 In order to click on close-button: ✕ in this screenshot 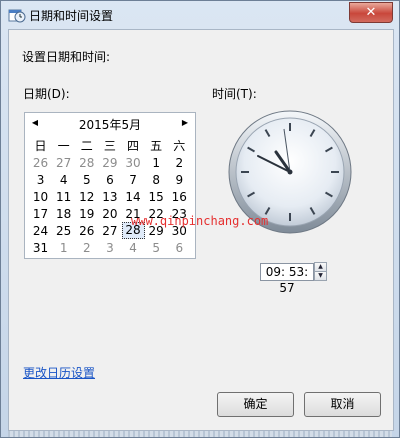, I will do `click(371, 12)`.